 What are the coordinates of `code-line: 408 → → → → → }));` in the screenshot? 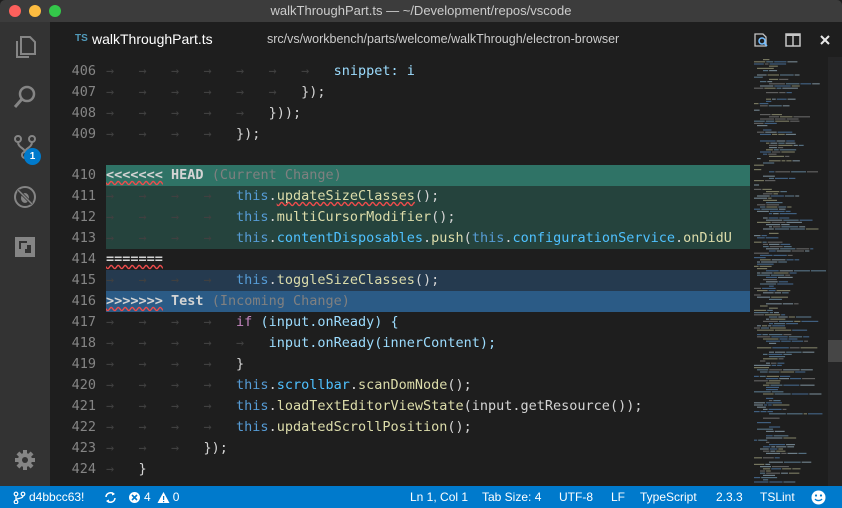 It's located at (400, 113).